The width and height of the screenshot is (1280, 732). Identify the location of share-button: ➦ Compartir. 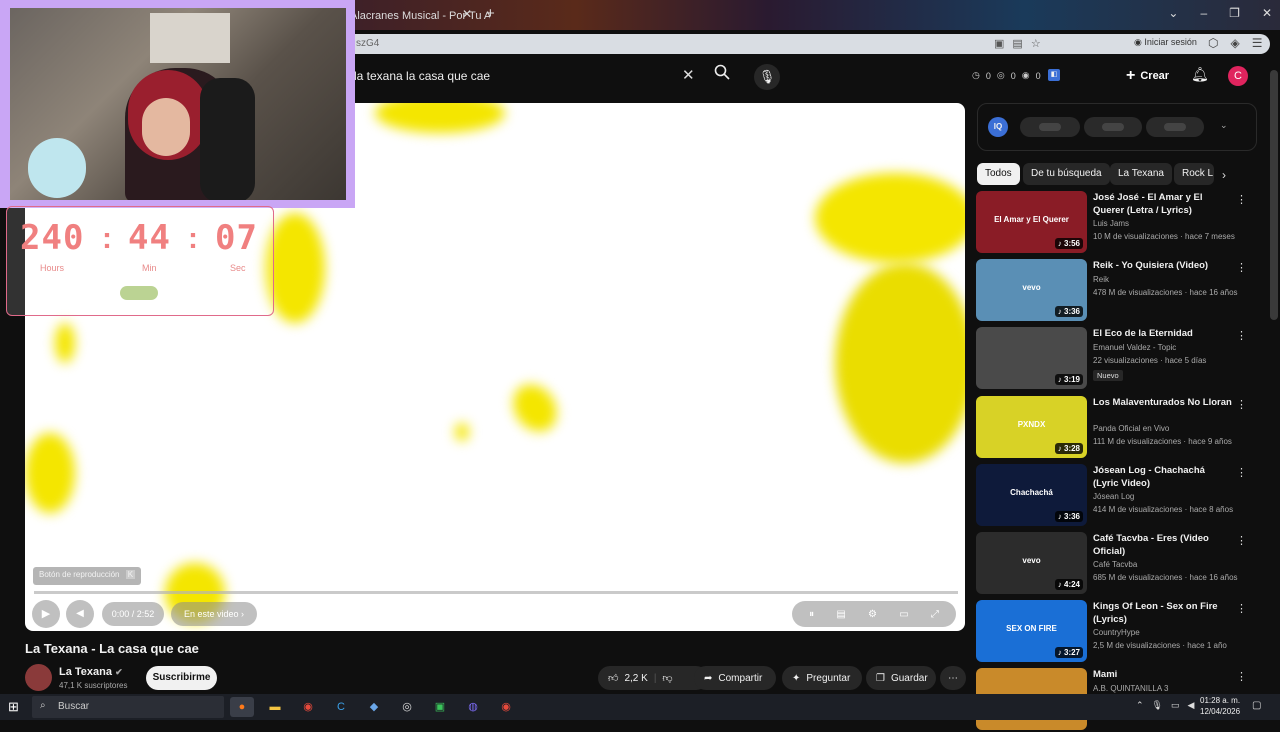
(735, 678).